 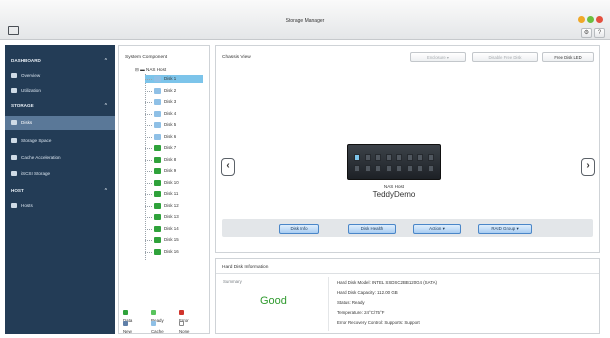 What do you see at coordinates (228, 167) in the screenshot?
I see `chevron-left-icon: ‹` at bounding box center [228, 167].